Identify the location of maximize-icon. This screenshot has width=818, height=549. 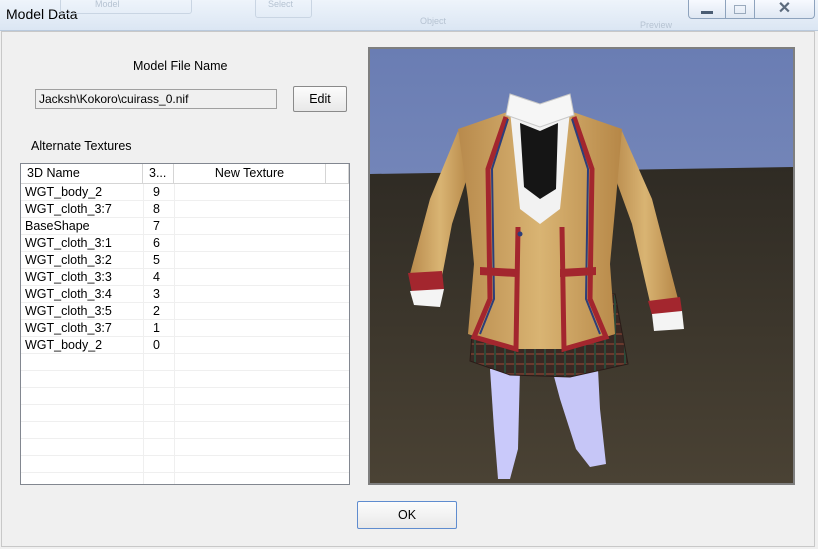
(740, 9).